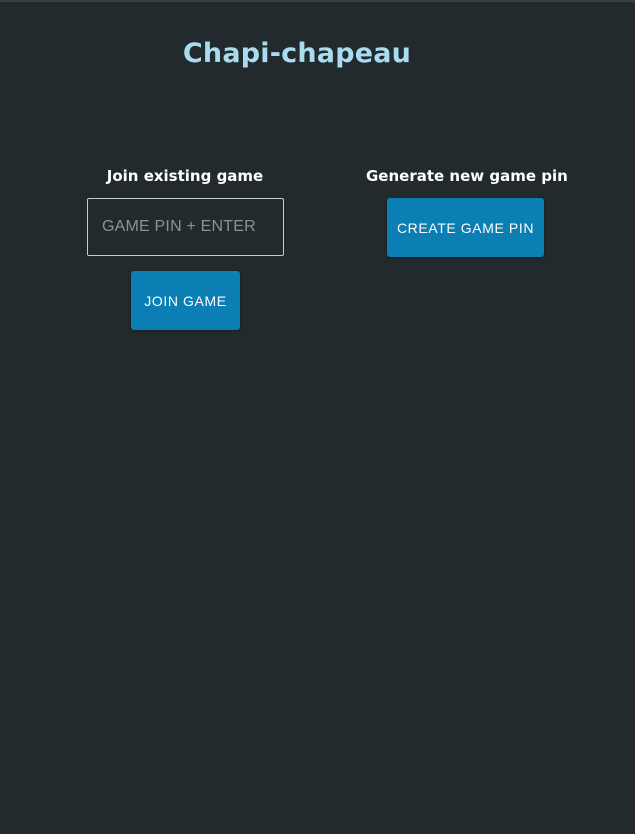 The width and height of the screenshot is (635, 834). I want to click on join-game-button: JOIN GAME, so click(185, 300).